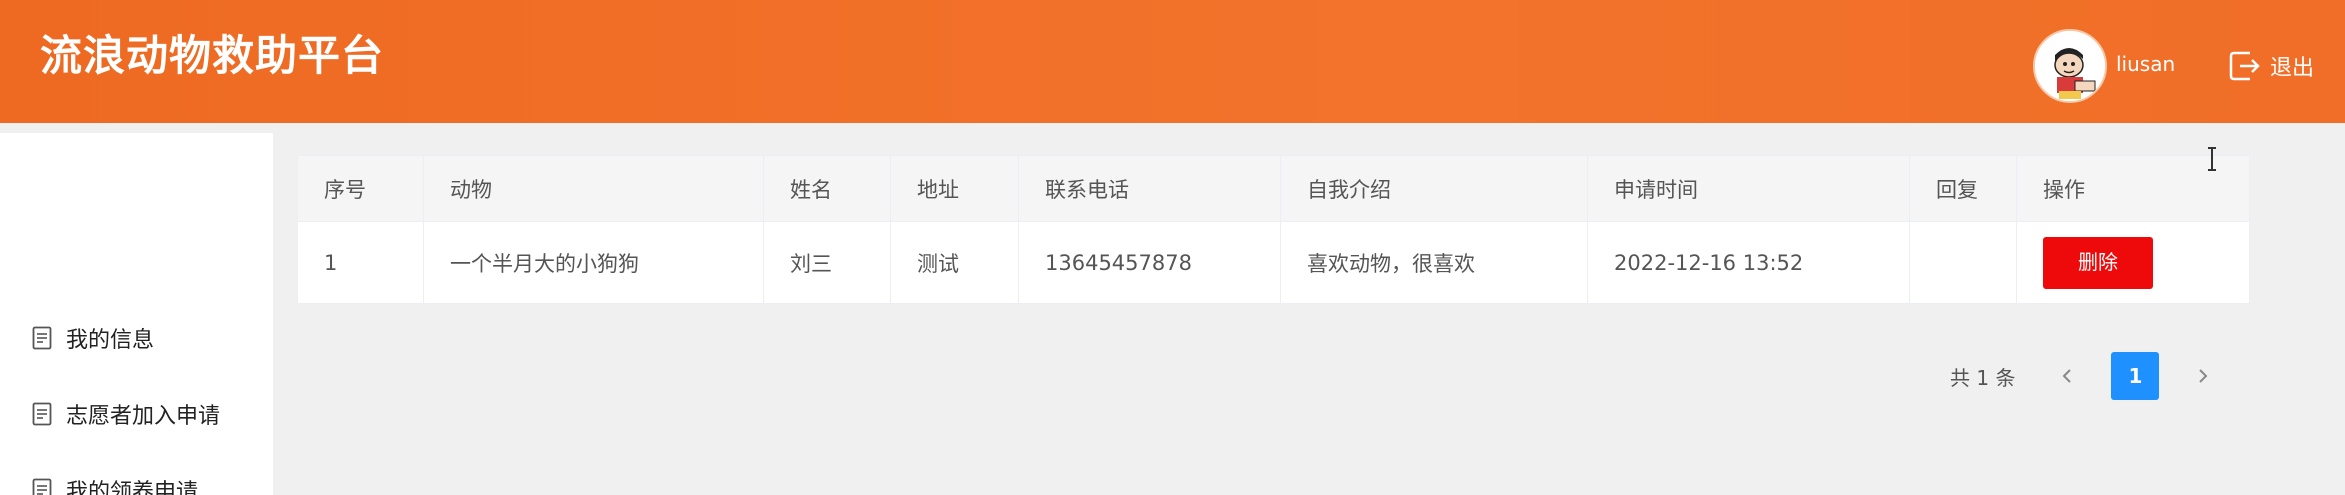  What do you see at coordinates (954, 262) in the screenshot?
I see `cell-address: 测试` at bounding box center [954, 262].